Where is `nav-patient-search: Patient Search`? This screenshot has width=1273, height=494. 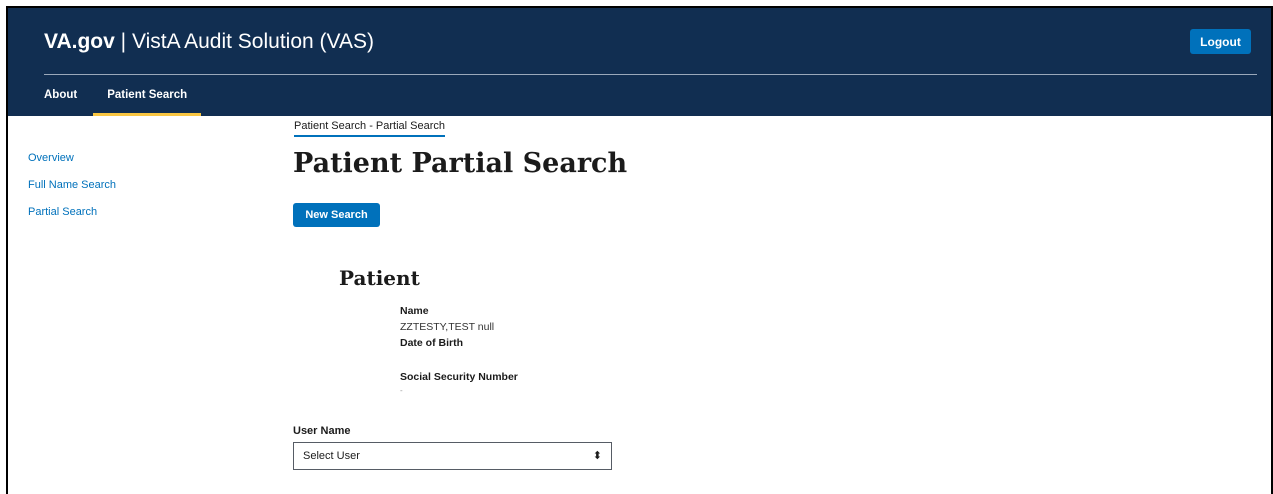
nav-patient-search: Patient Search is located at coordinates (147, 102).